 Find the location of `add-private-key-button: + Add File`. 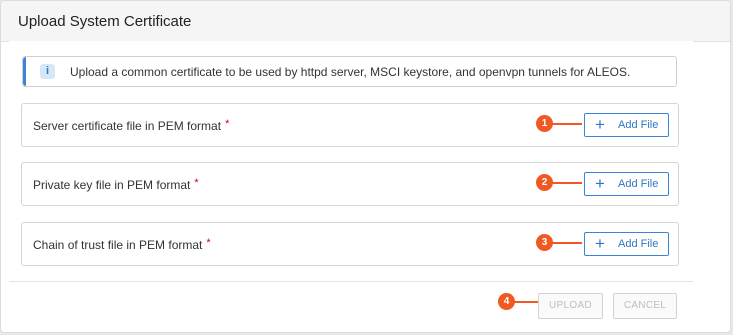

add-private-key-button: + Add File is located at coordinates (626, 184).